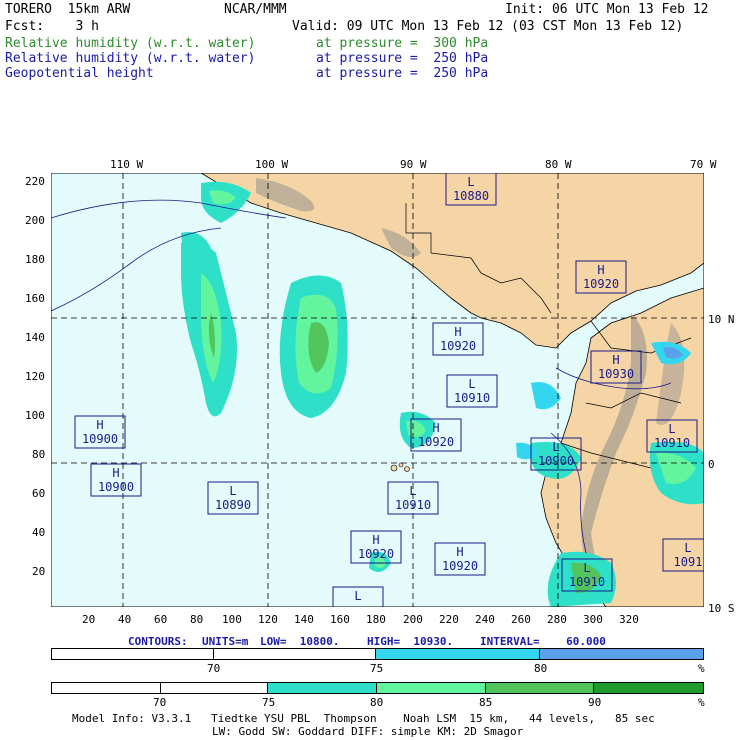  I want to click on lat-label-equator: 0, so click(711, 464).